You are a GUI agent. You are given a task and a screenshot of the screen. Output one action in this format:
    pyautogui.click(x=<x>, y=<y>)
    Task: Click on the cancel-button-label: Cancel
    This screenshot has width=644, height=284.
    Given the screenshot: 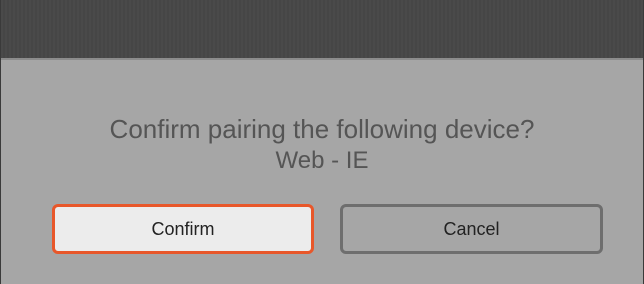 What is the action you would take?
    pyautogui.click(x=471, y=228)
    